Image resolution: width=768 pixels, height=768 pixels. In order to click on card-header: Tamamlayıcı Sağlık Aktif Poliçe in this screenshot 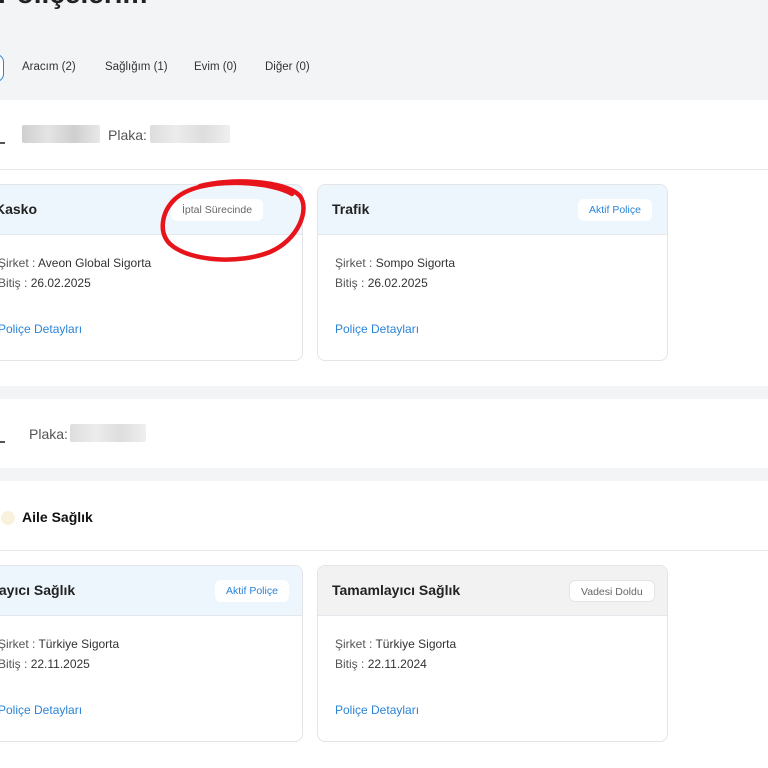, I will do `click(151, 591)`.